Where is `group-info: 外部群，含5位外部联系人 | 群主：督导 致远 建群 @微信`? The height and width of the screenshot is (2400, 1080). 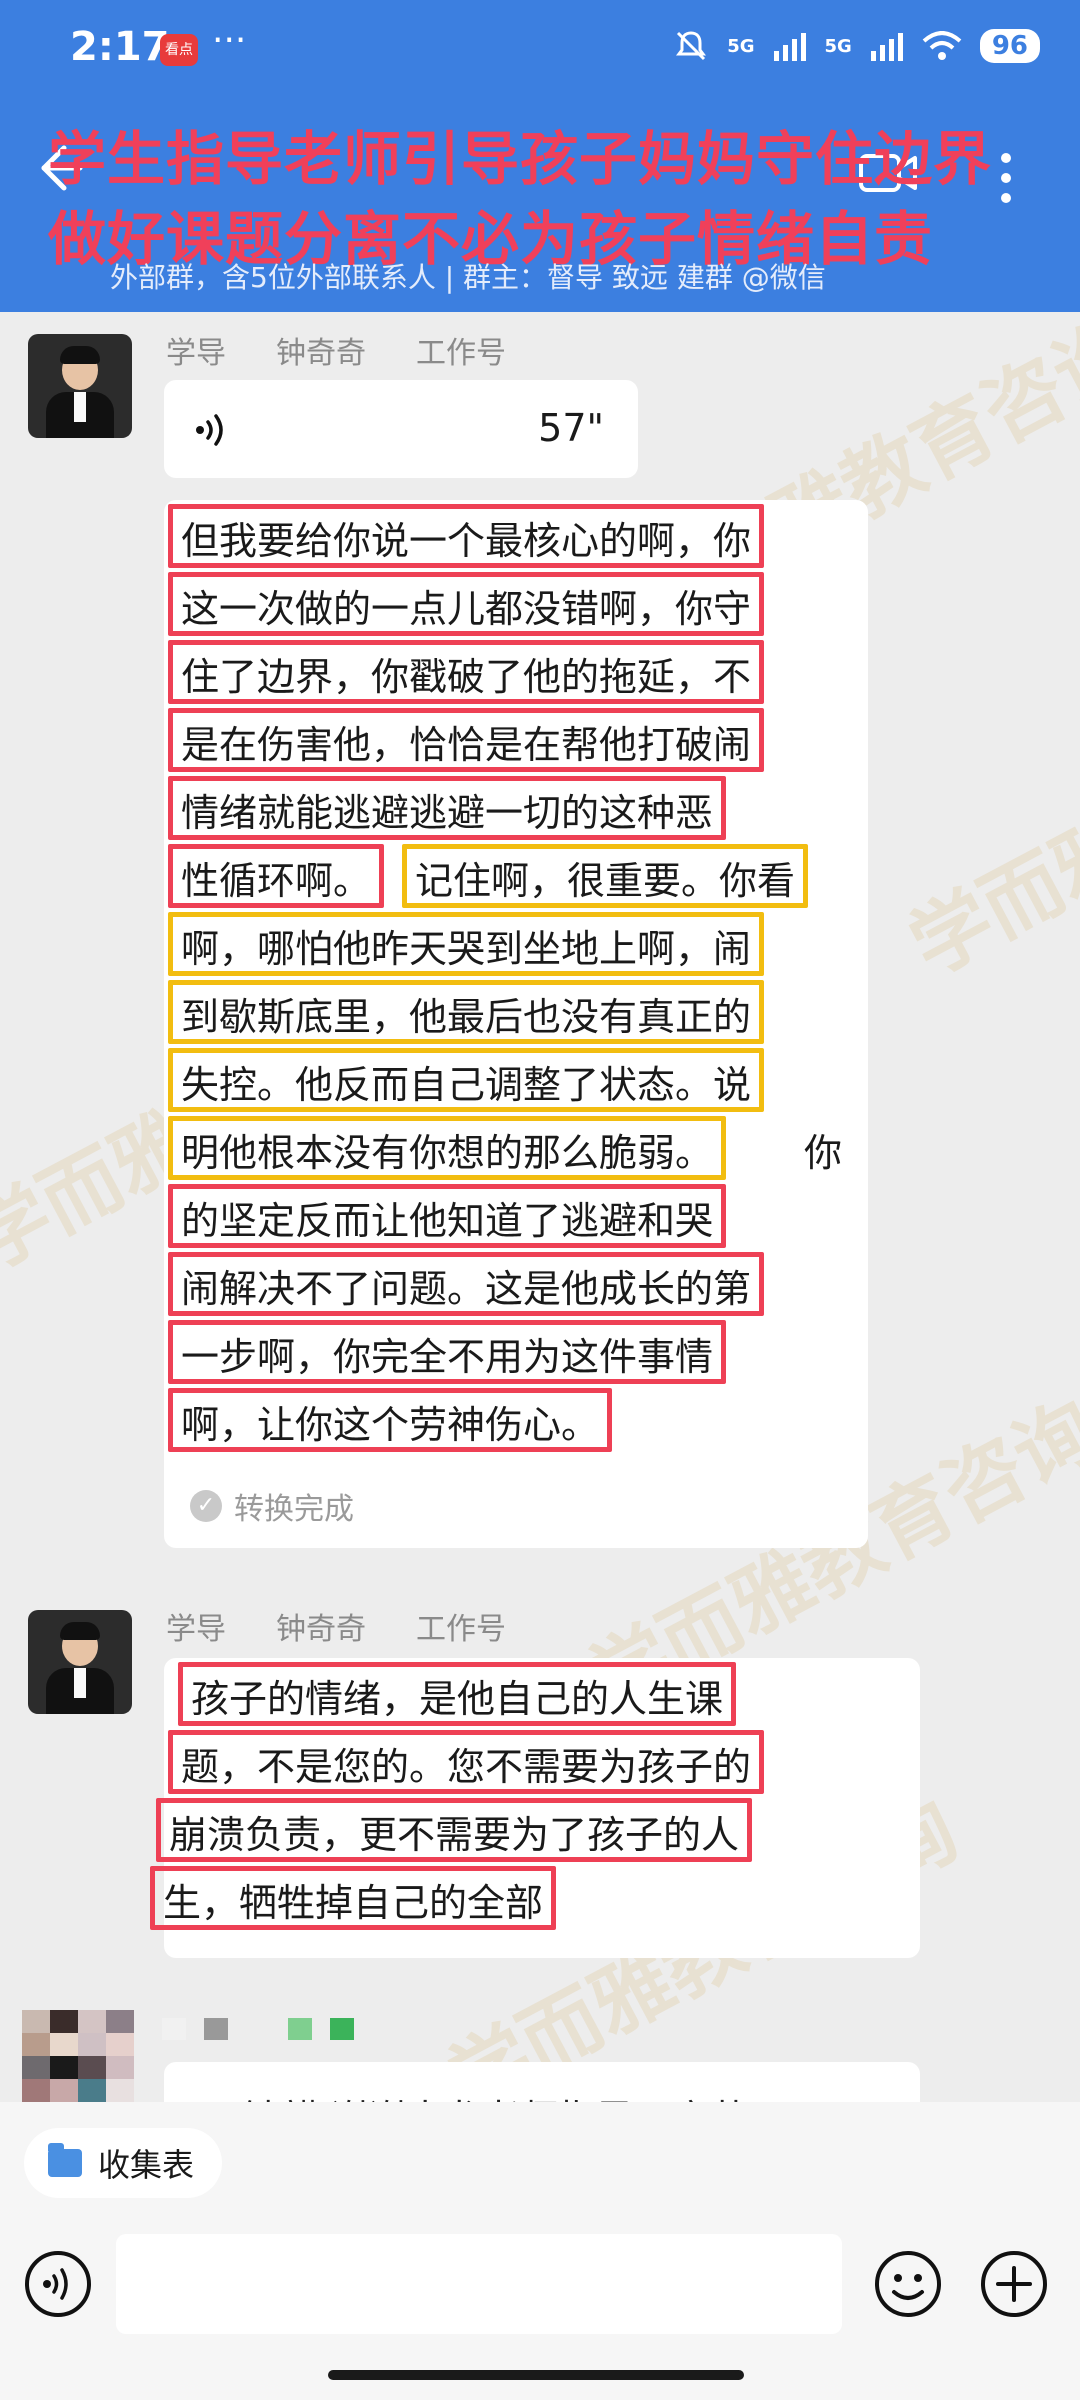 group-info: 外部群，含5位外部联系人 | 群主：督导 致远 建群 @微信 is located at coordinates (468, 276).